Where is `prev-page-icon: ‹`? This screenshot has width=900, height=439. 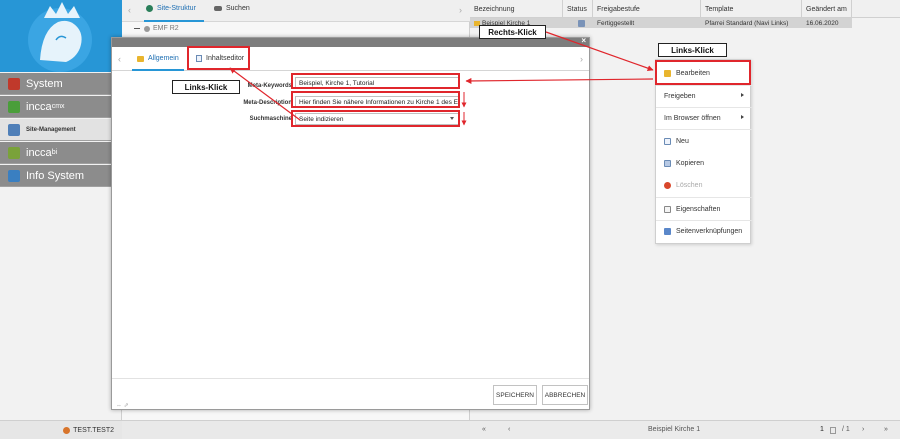
prev-page-icon: ‹ is located at coordinates (509, 429).